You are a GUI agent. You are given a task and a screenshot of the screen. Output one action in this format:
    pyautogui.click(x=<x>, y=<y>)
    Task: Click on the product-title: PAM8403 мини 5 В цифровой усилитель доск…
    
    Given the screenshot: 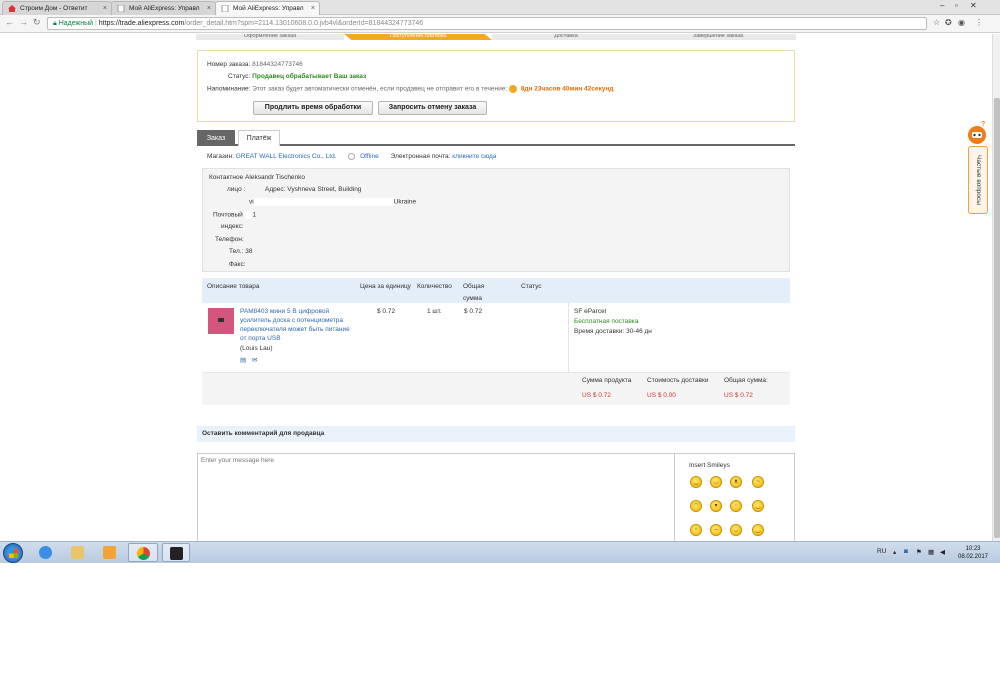 What is the action you would take?
    pyautogui.click(x=295, y=325)
    